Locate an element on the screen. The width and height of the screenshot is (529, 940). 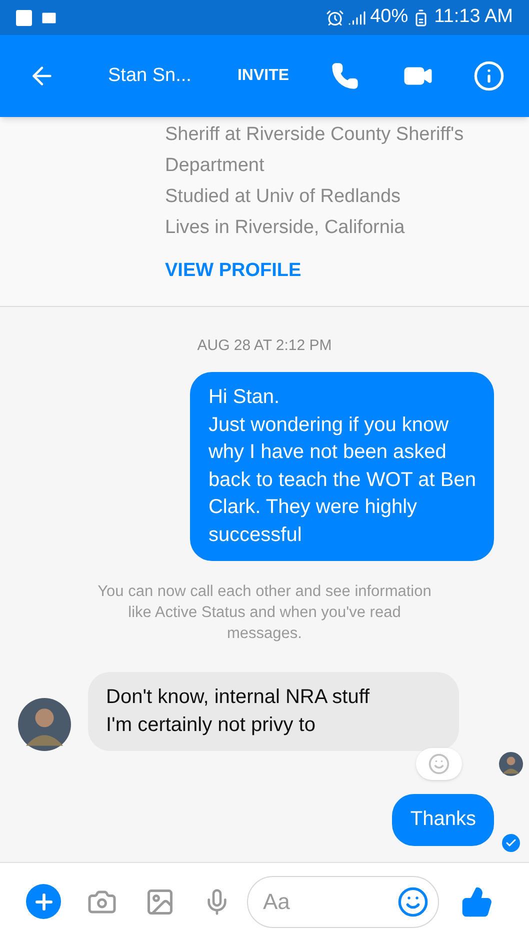
timestamp: AUG 28 AT 2:12 PM is located at coordinates (264, 346).